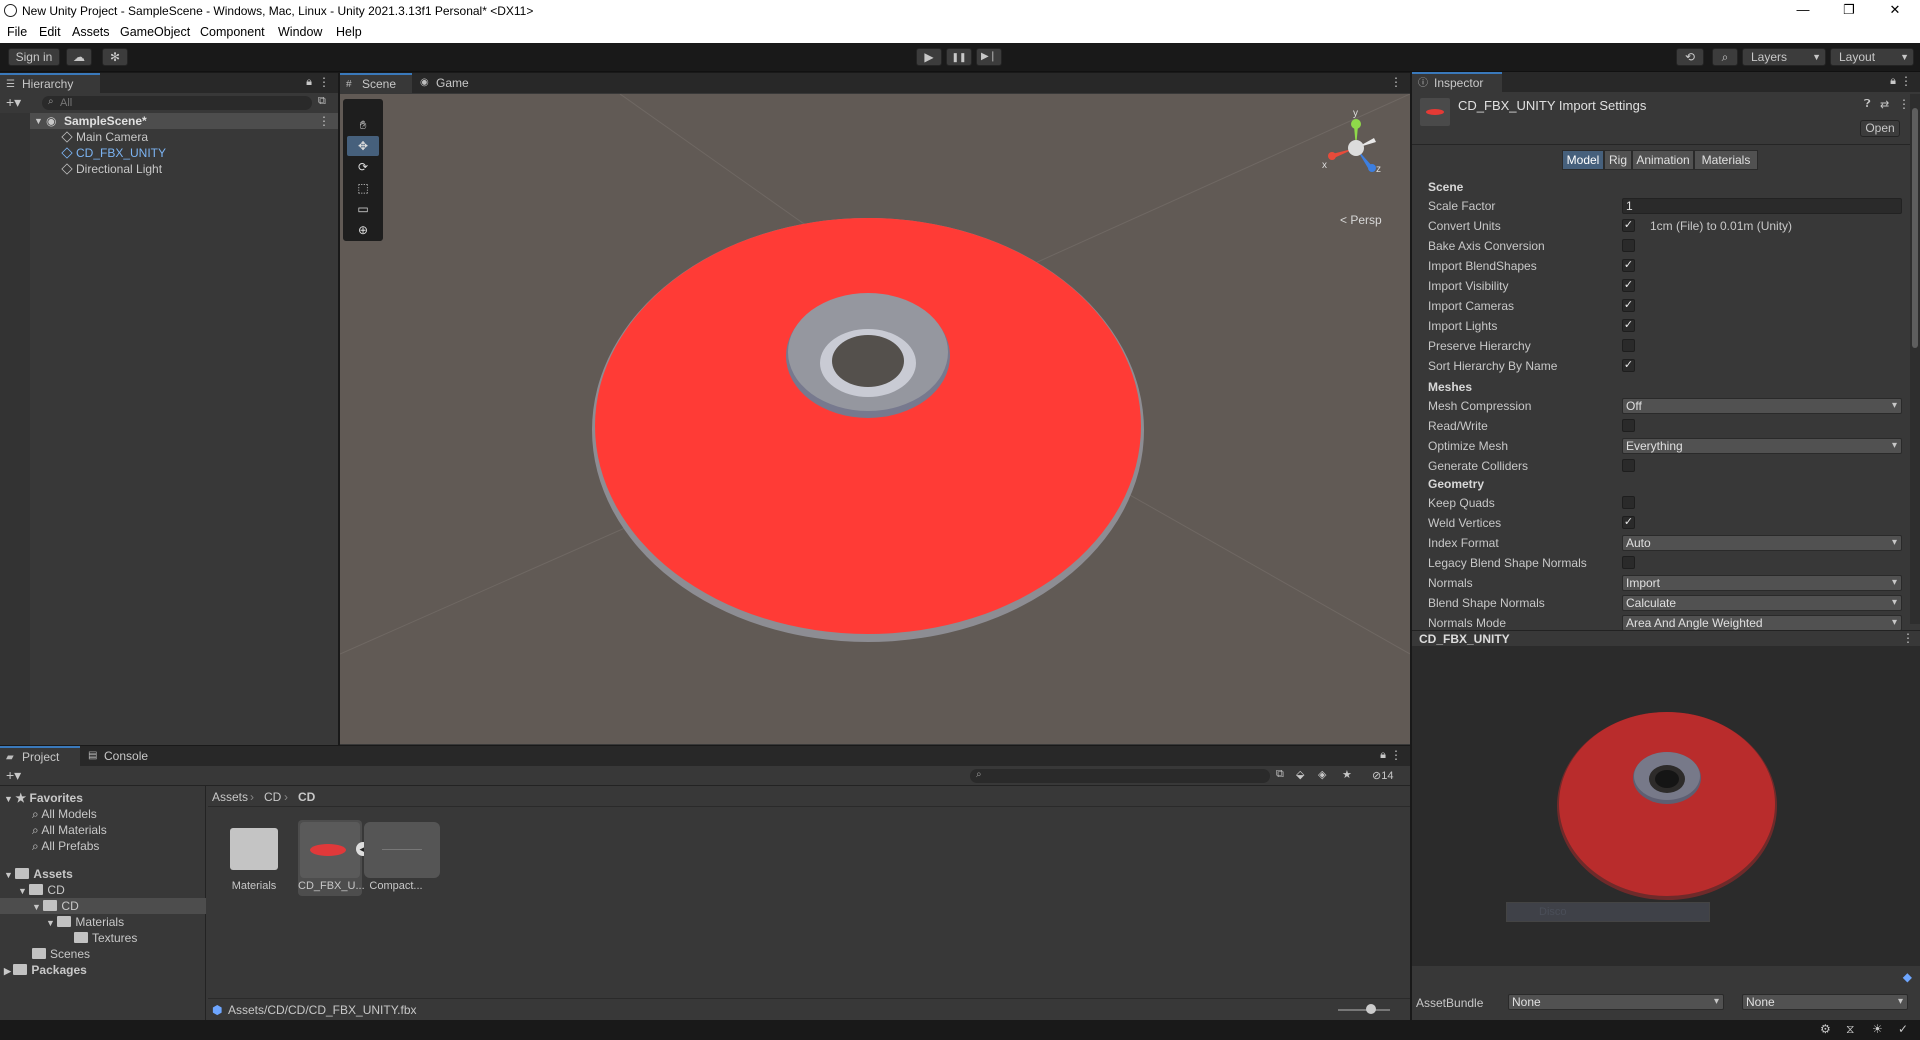  Describe the element at coordinates (300, 32) in the screenshot. I see `menu-window: Window` at that location.